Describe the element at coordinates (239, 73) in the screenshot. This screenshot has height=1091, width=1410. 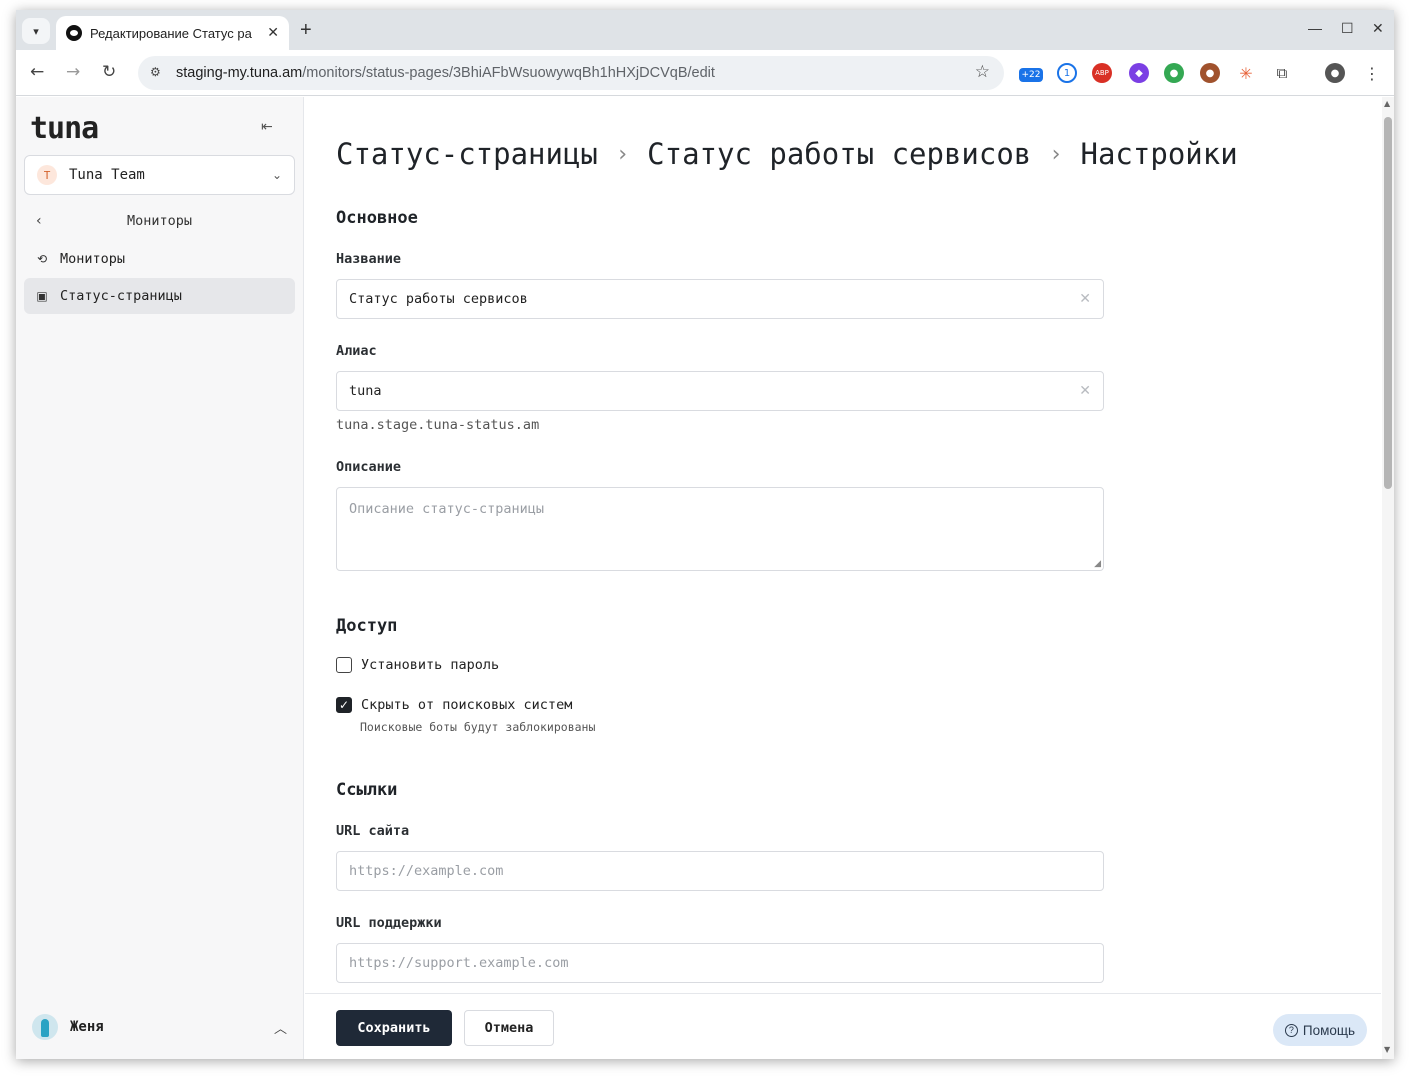
I see `url-host: staging-my.tuna.am` at that location.